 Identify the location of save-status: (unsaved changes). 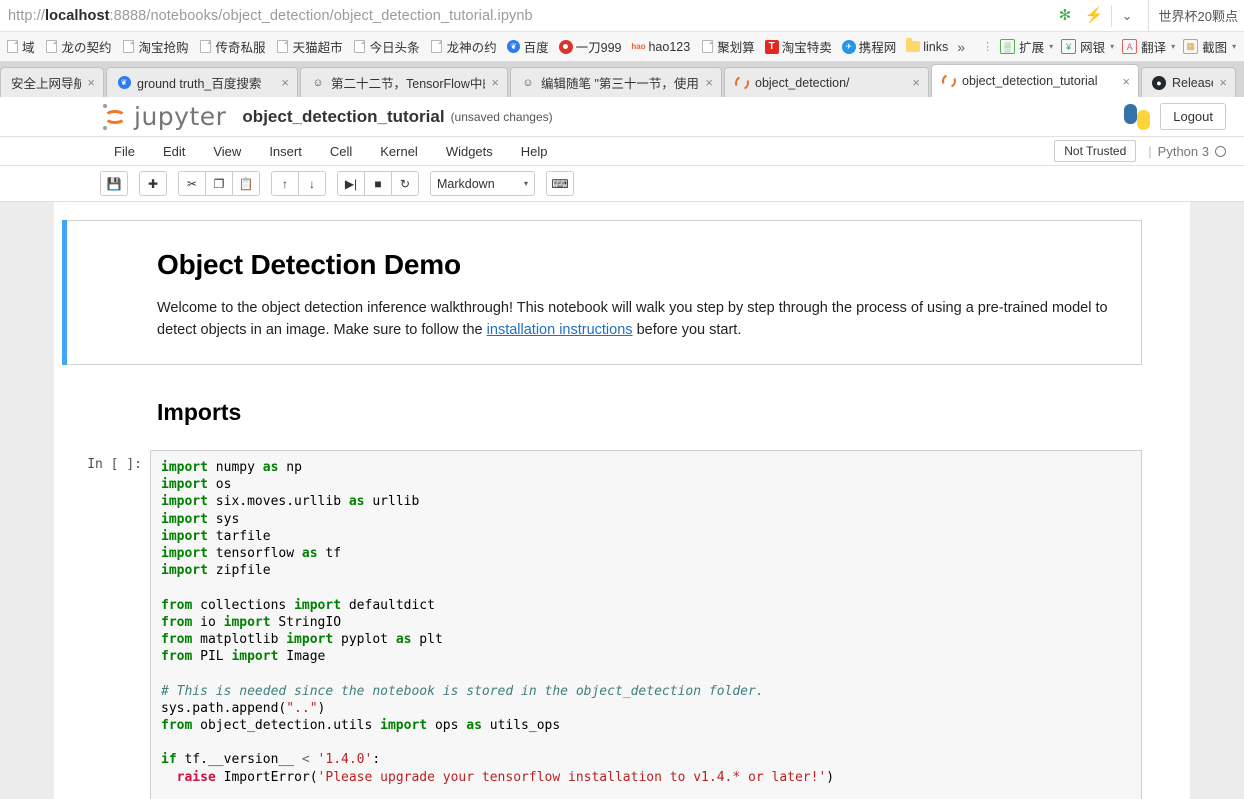
(501, 116).